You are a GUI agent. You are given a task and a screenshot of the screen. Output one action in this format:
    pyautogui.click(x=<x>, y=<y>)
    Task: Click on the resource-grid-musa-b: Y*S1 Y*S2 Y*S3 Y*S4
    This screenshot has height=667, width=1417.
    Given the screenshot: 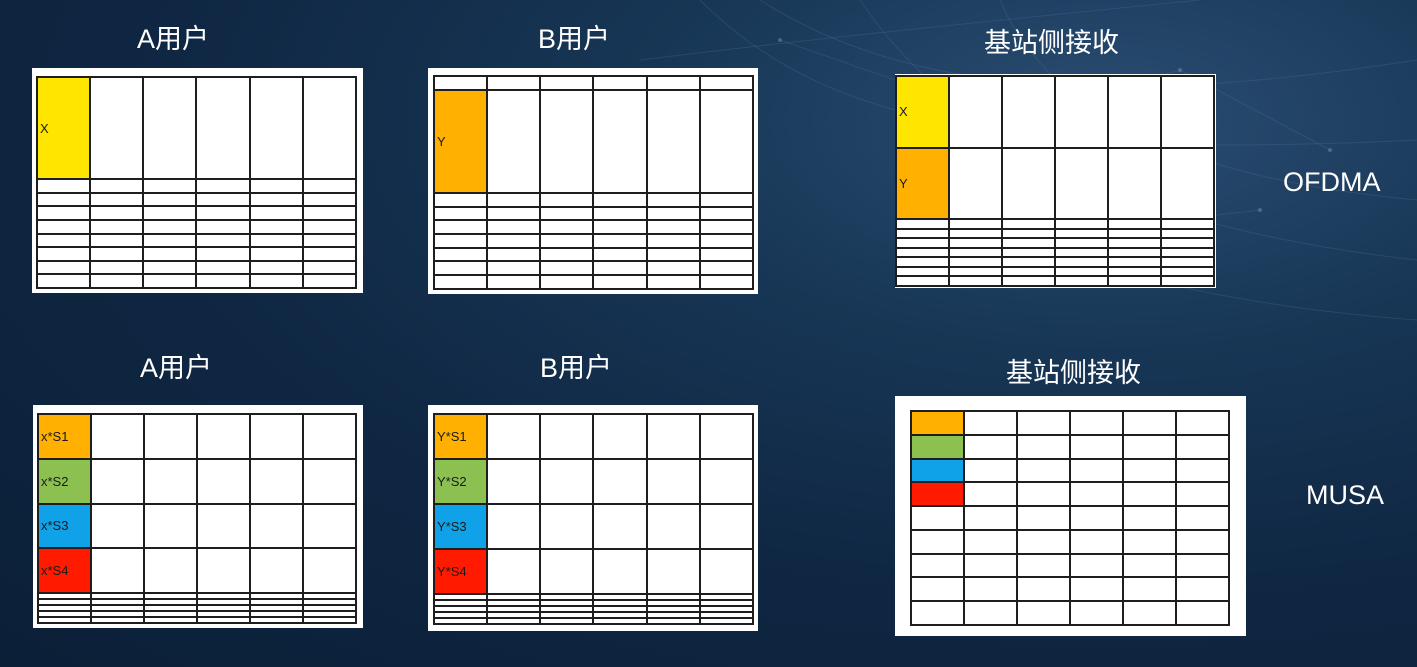 What is the action you would take?
    pyautogui.click(x=593, y=519)
    